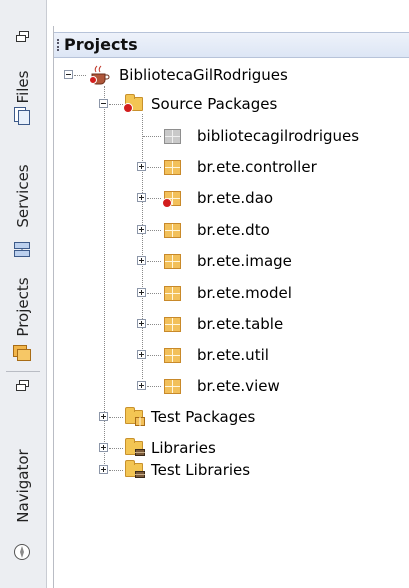  Describe the element at coordinates (183, 448) in the screenshot. I see `libraries-label: Libraries` at that location.